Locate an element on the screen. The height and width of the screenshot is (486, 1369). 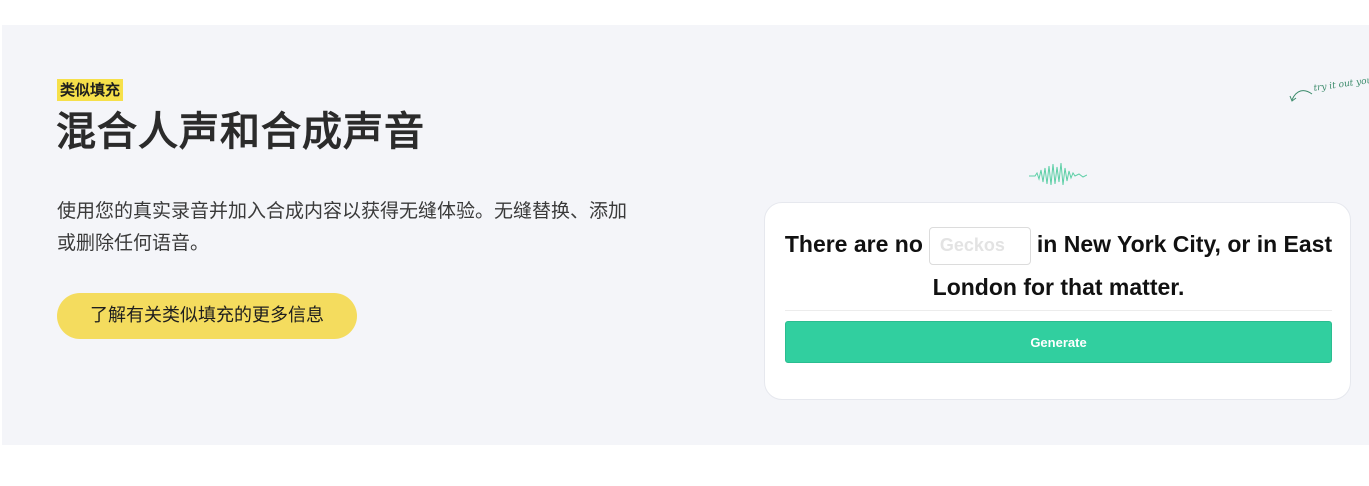
hero-description: 使用您的真实录音并加入合成内容以获得无缝体验。无缝替换、添加或删除任何语音。 is located at coordinates (342, 227).